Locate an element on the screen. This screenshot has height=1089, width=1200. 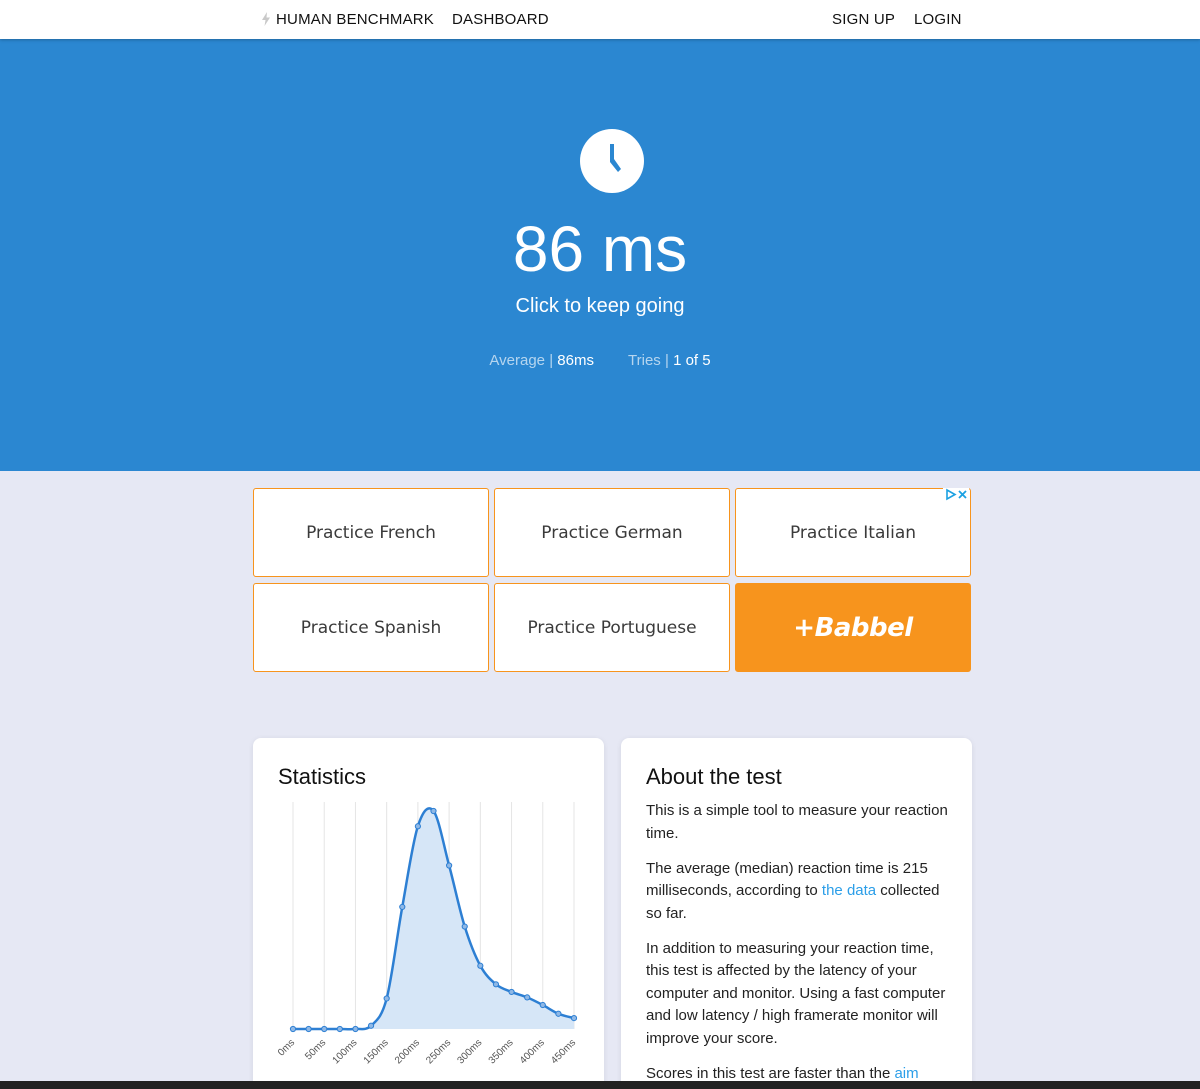
x-tick-label: 100ms is located at coordinates (345, 1051).